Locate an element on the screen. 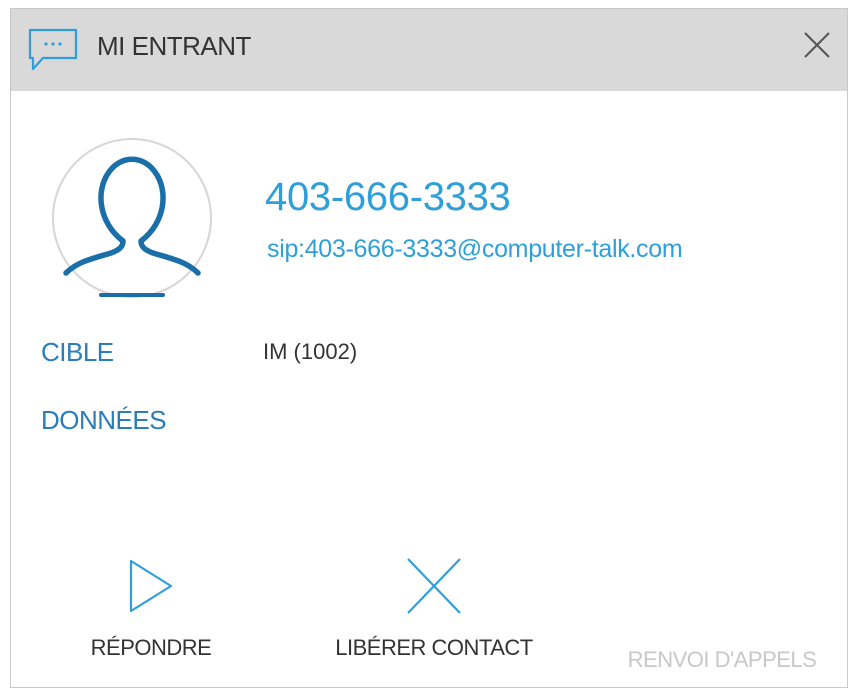 The image size is (855, 692). call-forward-button: RENVOI D'APPELS is located at coordinates (722, 660).